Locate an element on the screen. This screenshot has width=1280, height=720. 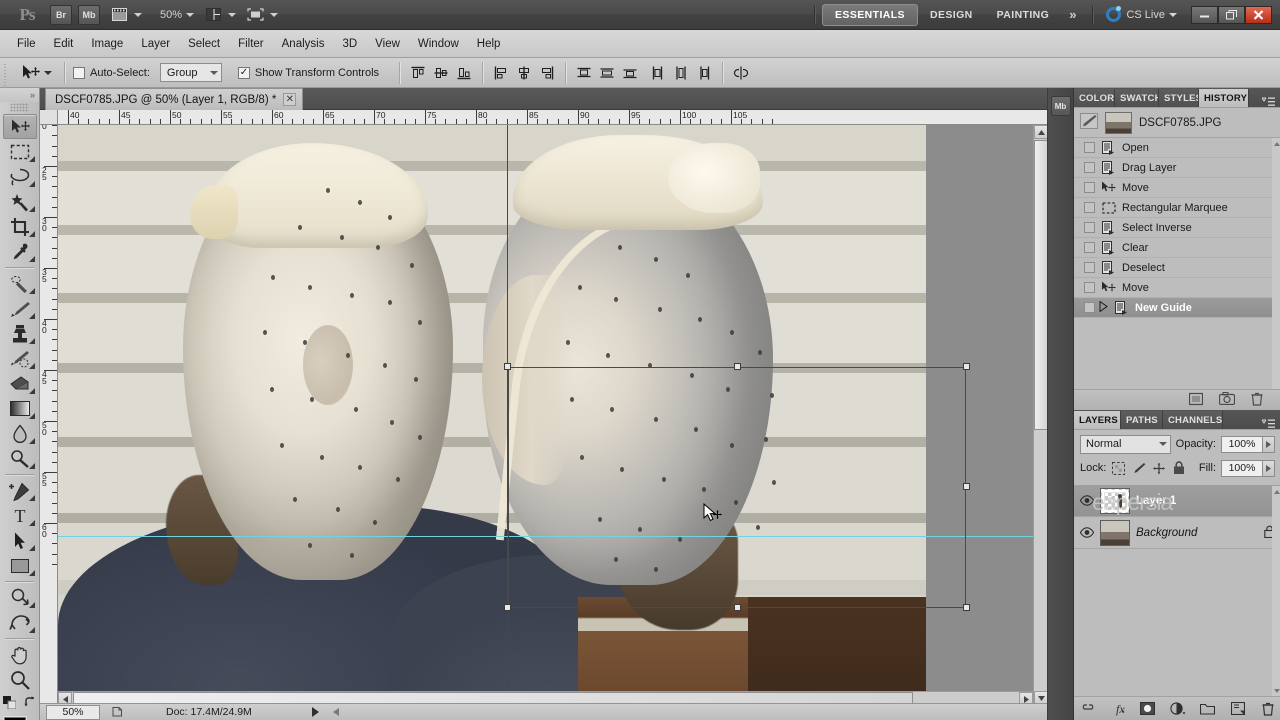
align-vertical-centers-button is located at coordinates (441, 73).